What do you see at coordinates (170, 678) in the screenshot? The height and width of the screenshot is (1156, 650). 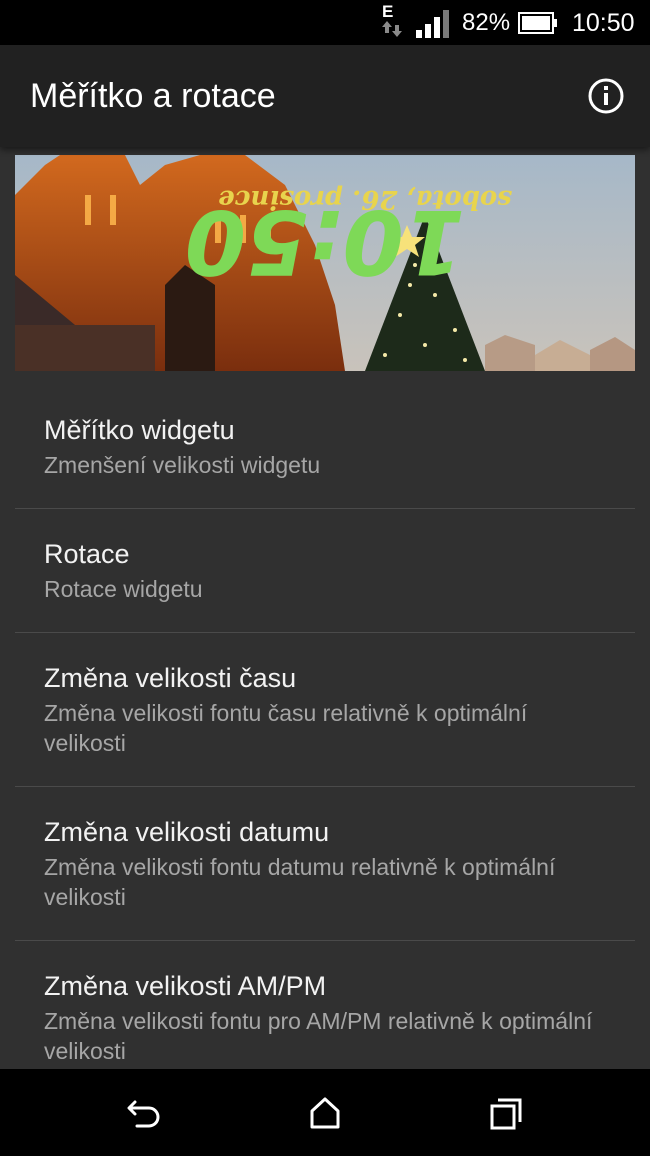 I see `setting-title: Změna velikosti času` at bounding box center [170, 678].